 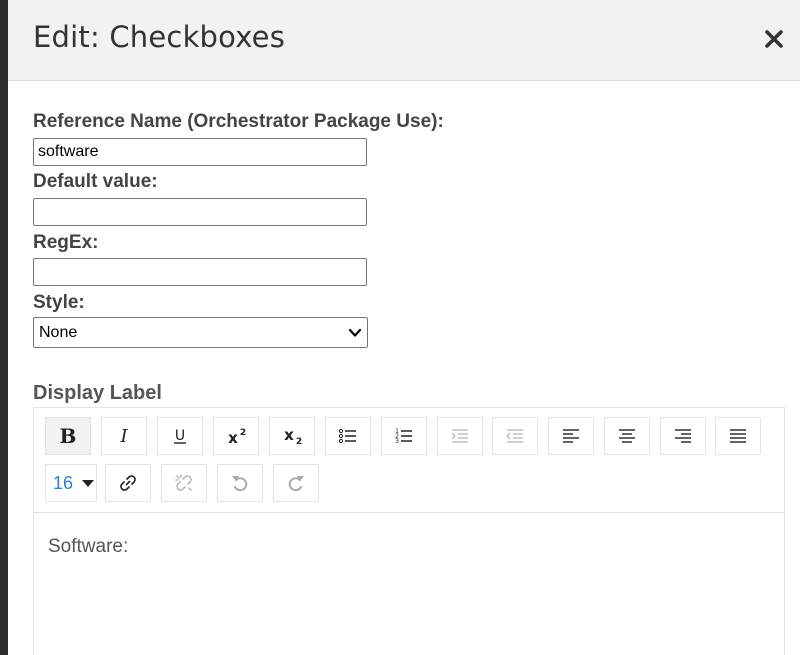 What do you see at coordinates (59, 302) in the screenshot?
I see `style-label: Style:` at bounding box center [59, 302].